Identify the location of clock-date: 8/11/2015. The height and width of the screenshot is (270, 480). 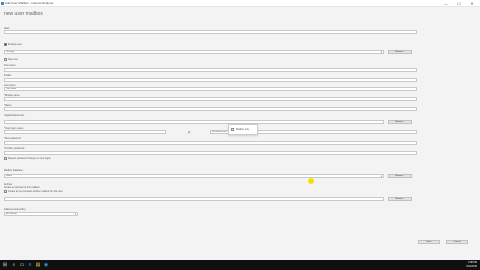
(471, 266).